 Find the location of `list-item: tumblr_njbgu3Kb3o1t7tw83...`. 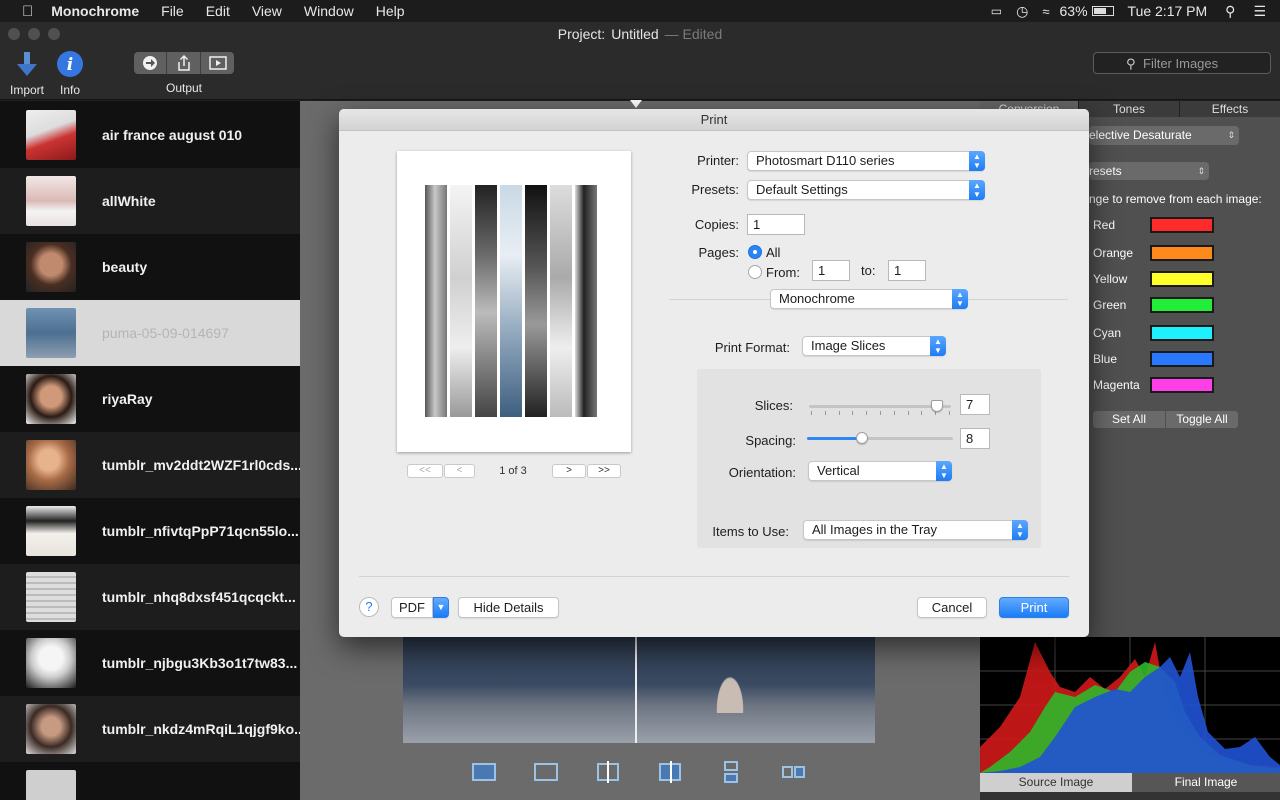

list-item: tumblr_njbgu3Kb3o1t7tw83... is located at coordinates (150, 663).